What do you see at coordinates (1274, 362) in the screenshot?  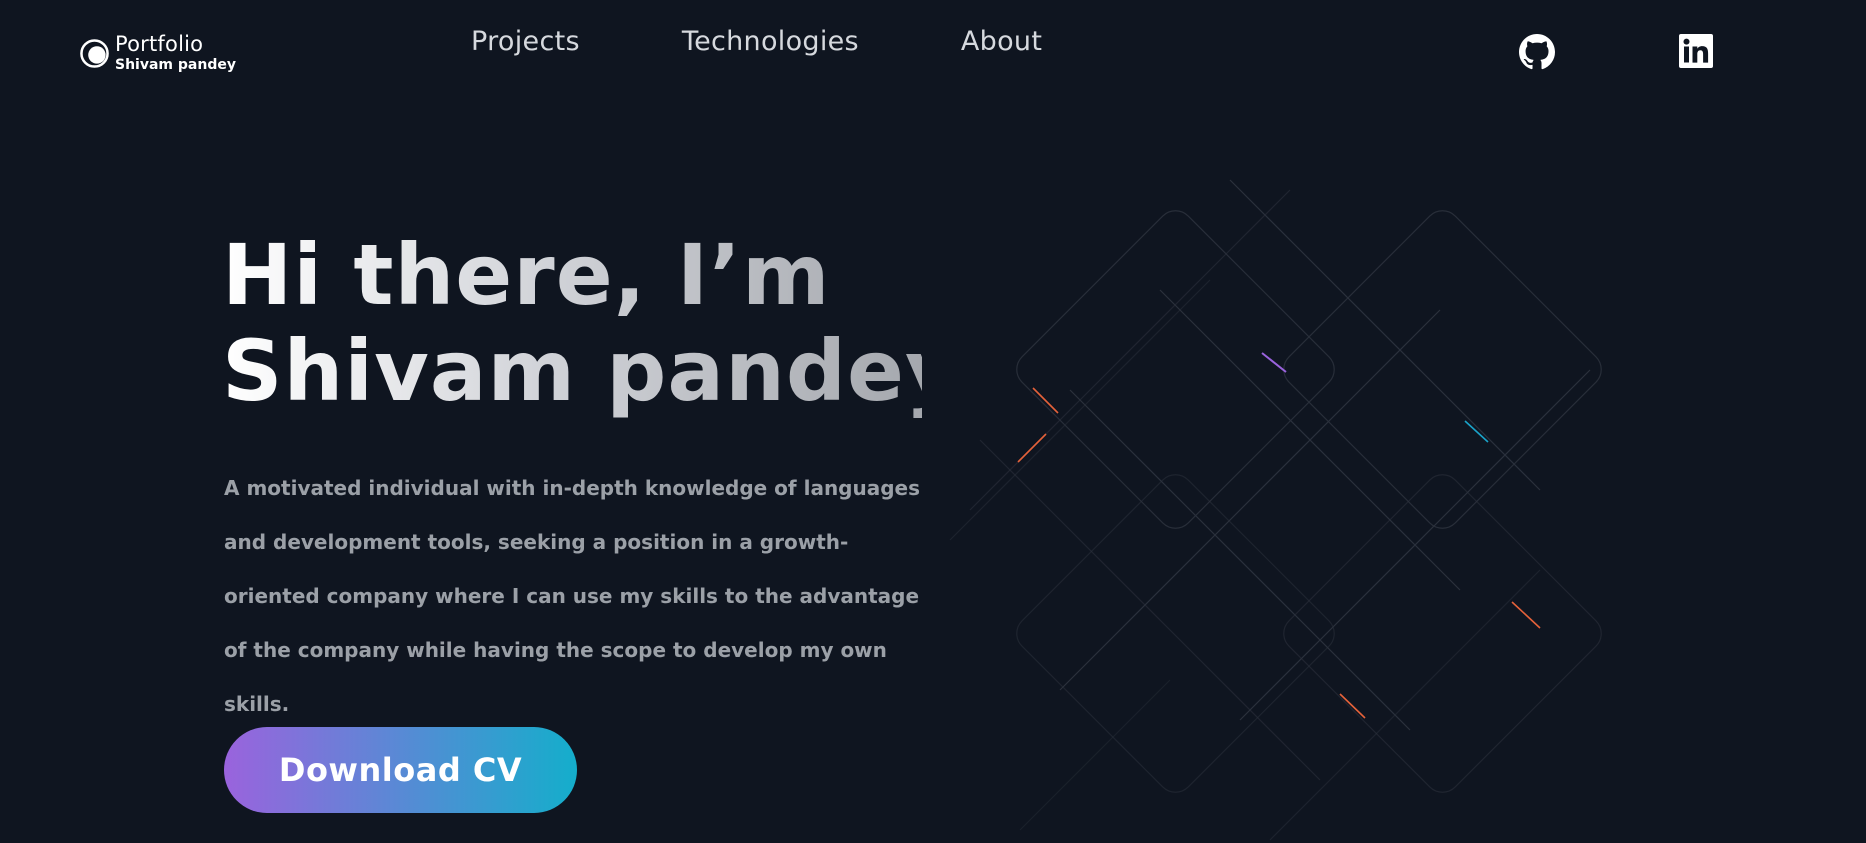 I see `glint-purple` at bounding box center [1274, 362].